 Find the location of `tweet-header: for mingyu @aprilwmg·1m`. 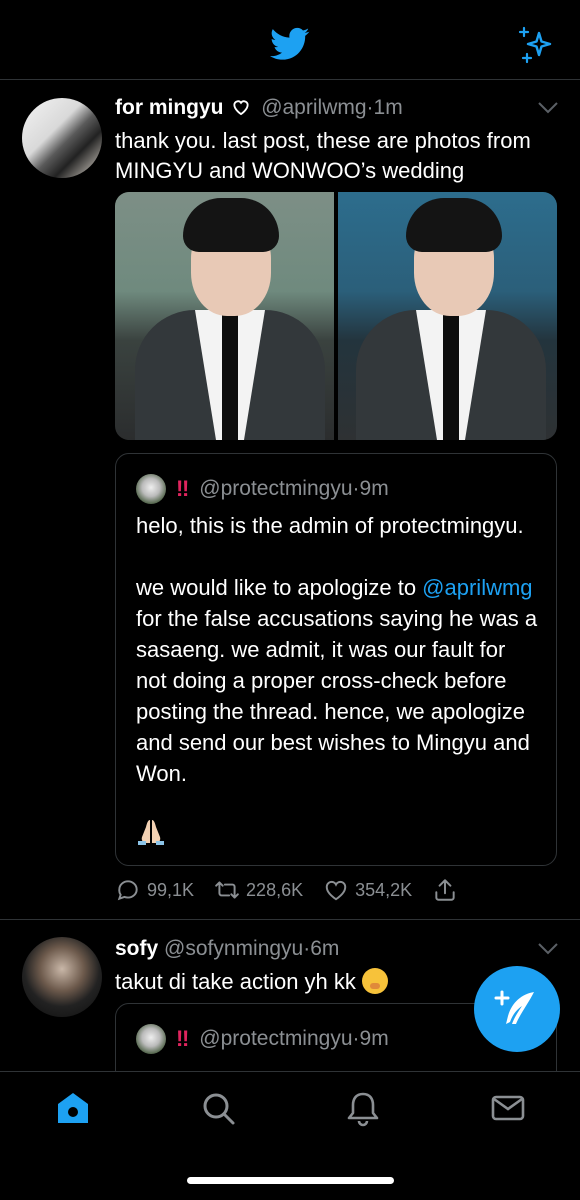

tweet-header: for mingyu @aprilwmg·1m is located at coordinates (259, 108).